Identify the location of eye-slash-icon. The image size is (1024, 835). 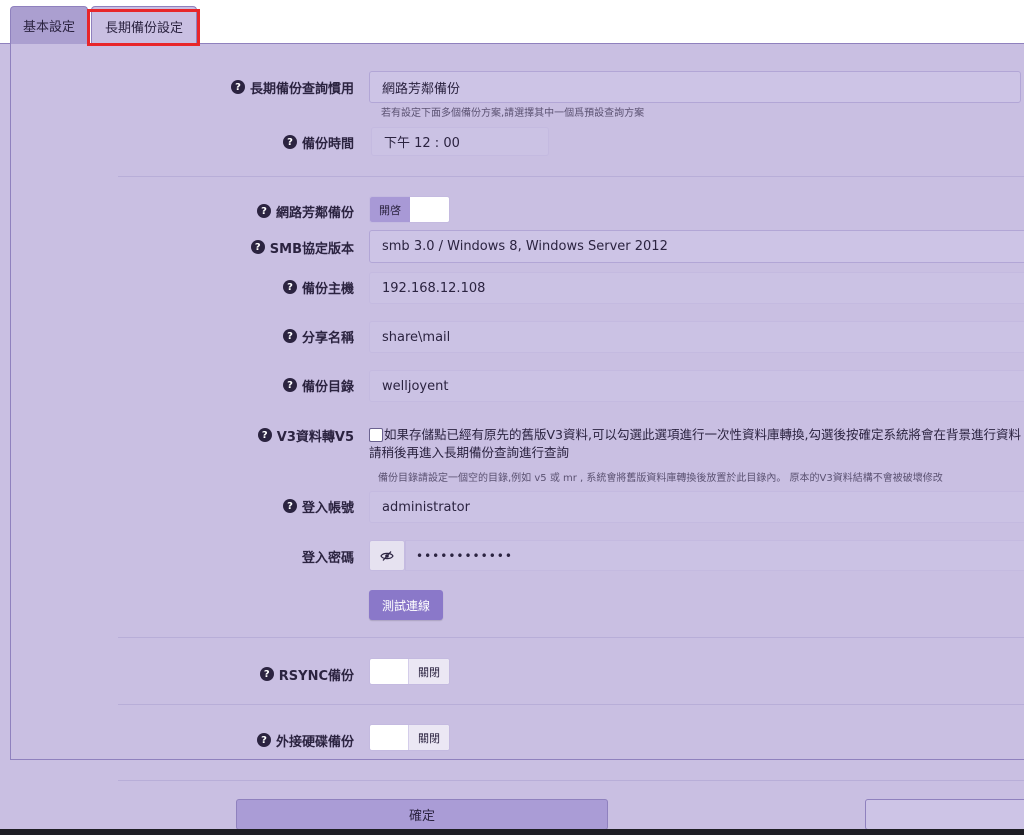
(387, 555).